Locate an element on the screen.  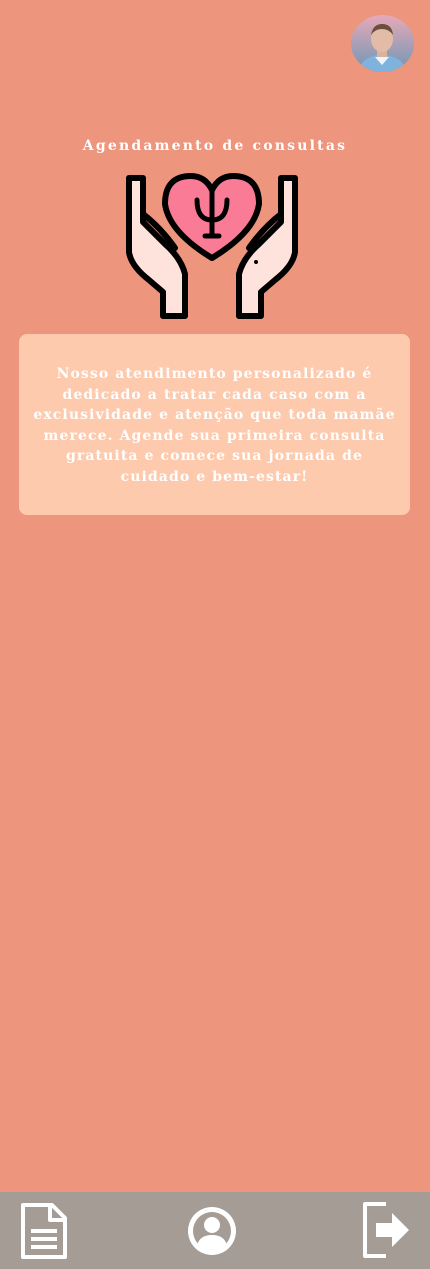
logout-icon is located at coordinates (386, 1230).